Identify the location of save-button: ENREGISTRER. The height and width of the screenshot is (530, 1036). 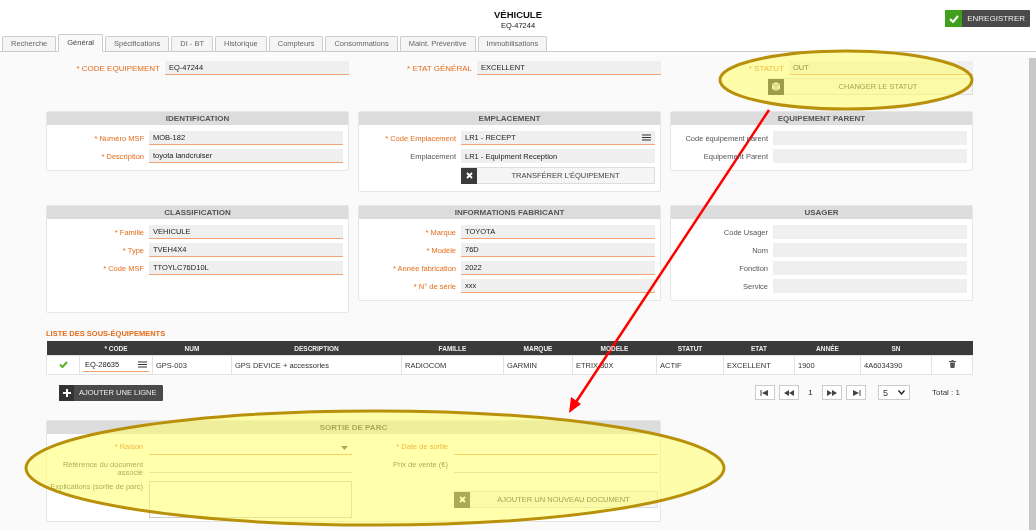
(987, 18).